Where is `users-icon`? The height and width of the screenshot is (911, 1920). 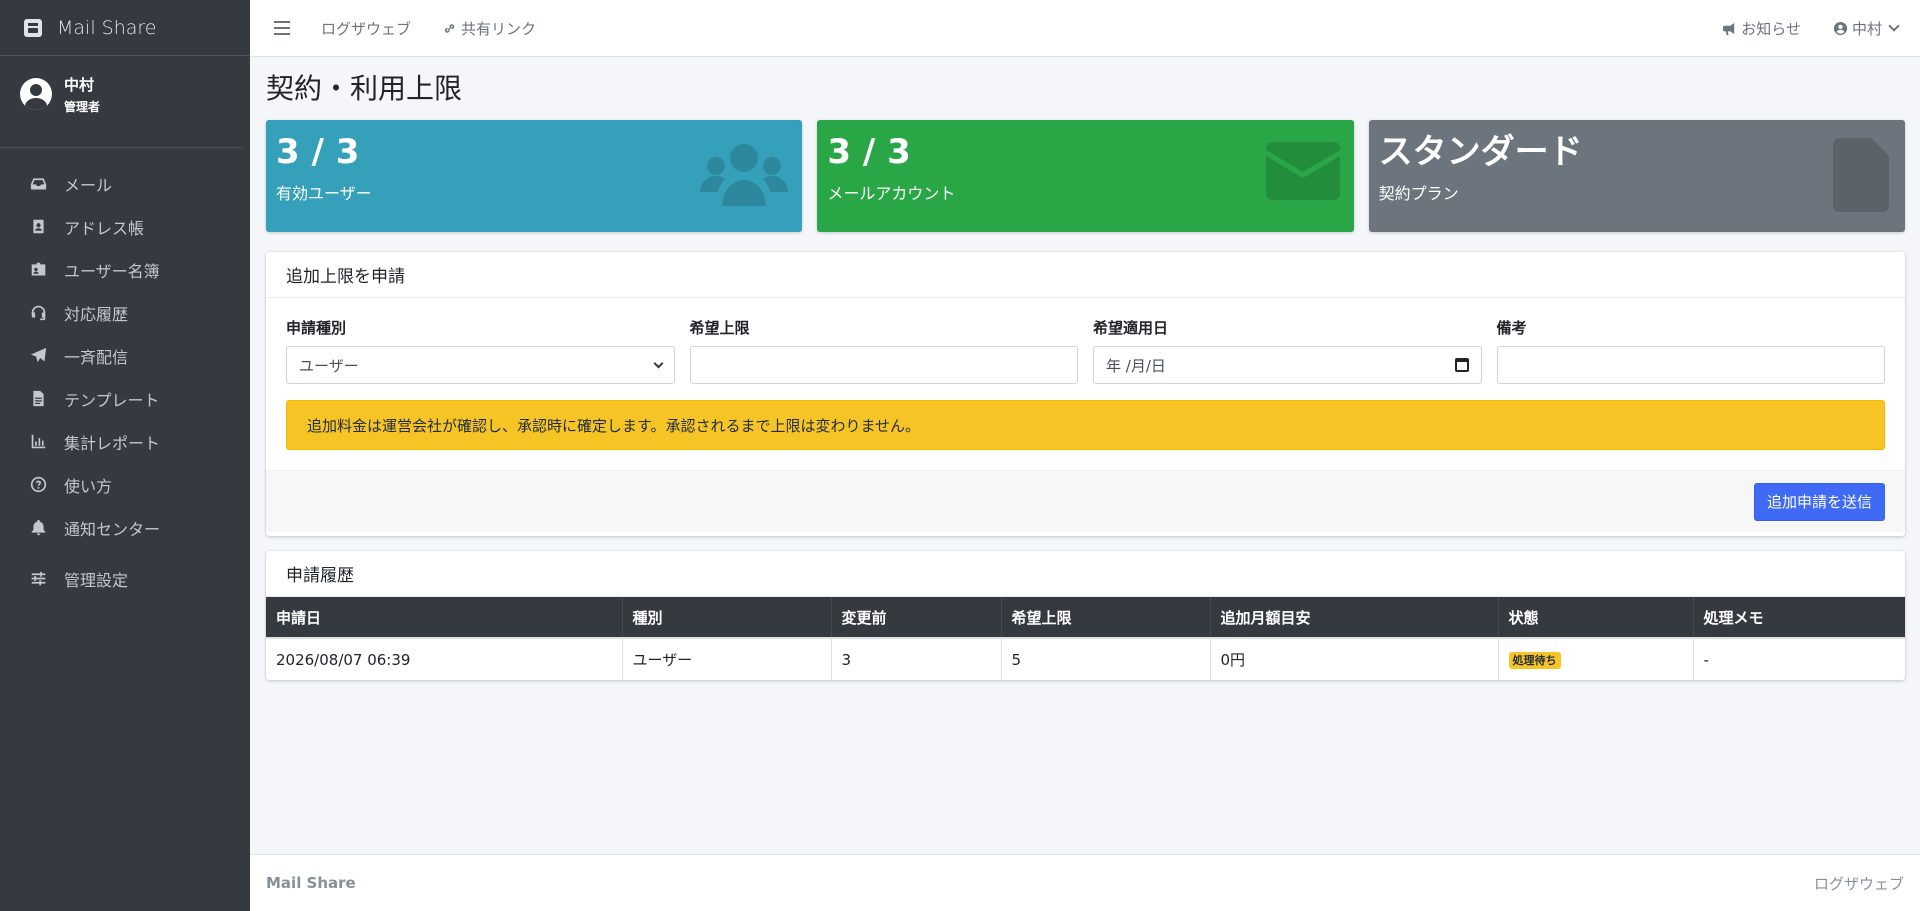
users-icon is located at coordinates (744, 176).